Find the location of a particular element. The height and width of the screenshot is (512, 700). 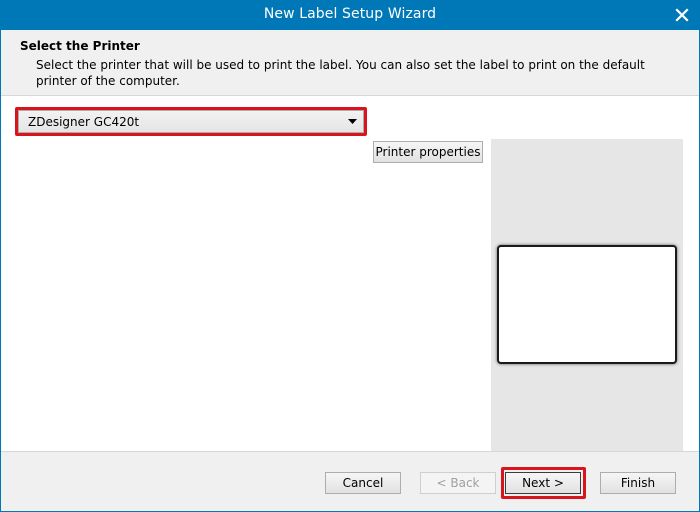

label-preview is located at coordinates (587, 304).